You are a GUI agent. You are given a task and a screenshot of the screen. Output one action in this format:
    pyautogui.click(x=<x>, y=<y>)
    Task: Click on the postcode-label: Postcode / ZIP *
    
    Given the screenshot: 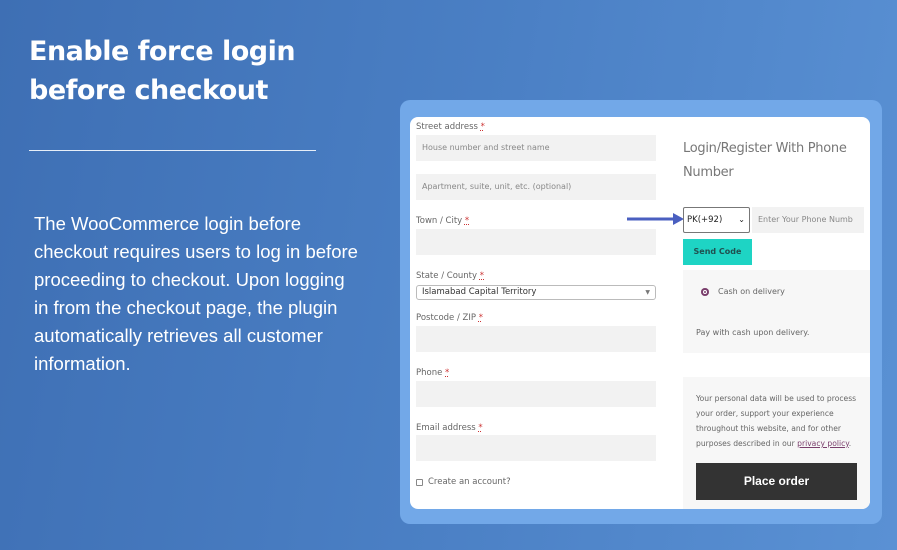 What is the action you would take?
    pyautogui.click(x=449, y=318)
    